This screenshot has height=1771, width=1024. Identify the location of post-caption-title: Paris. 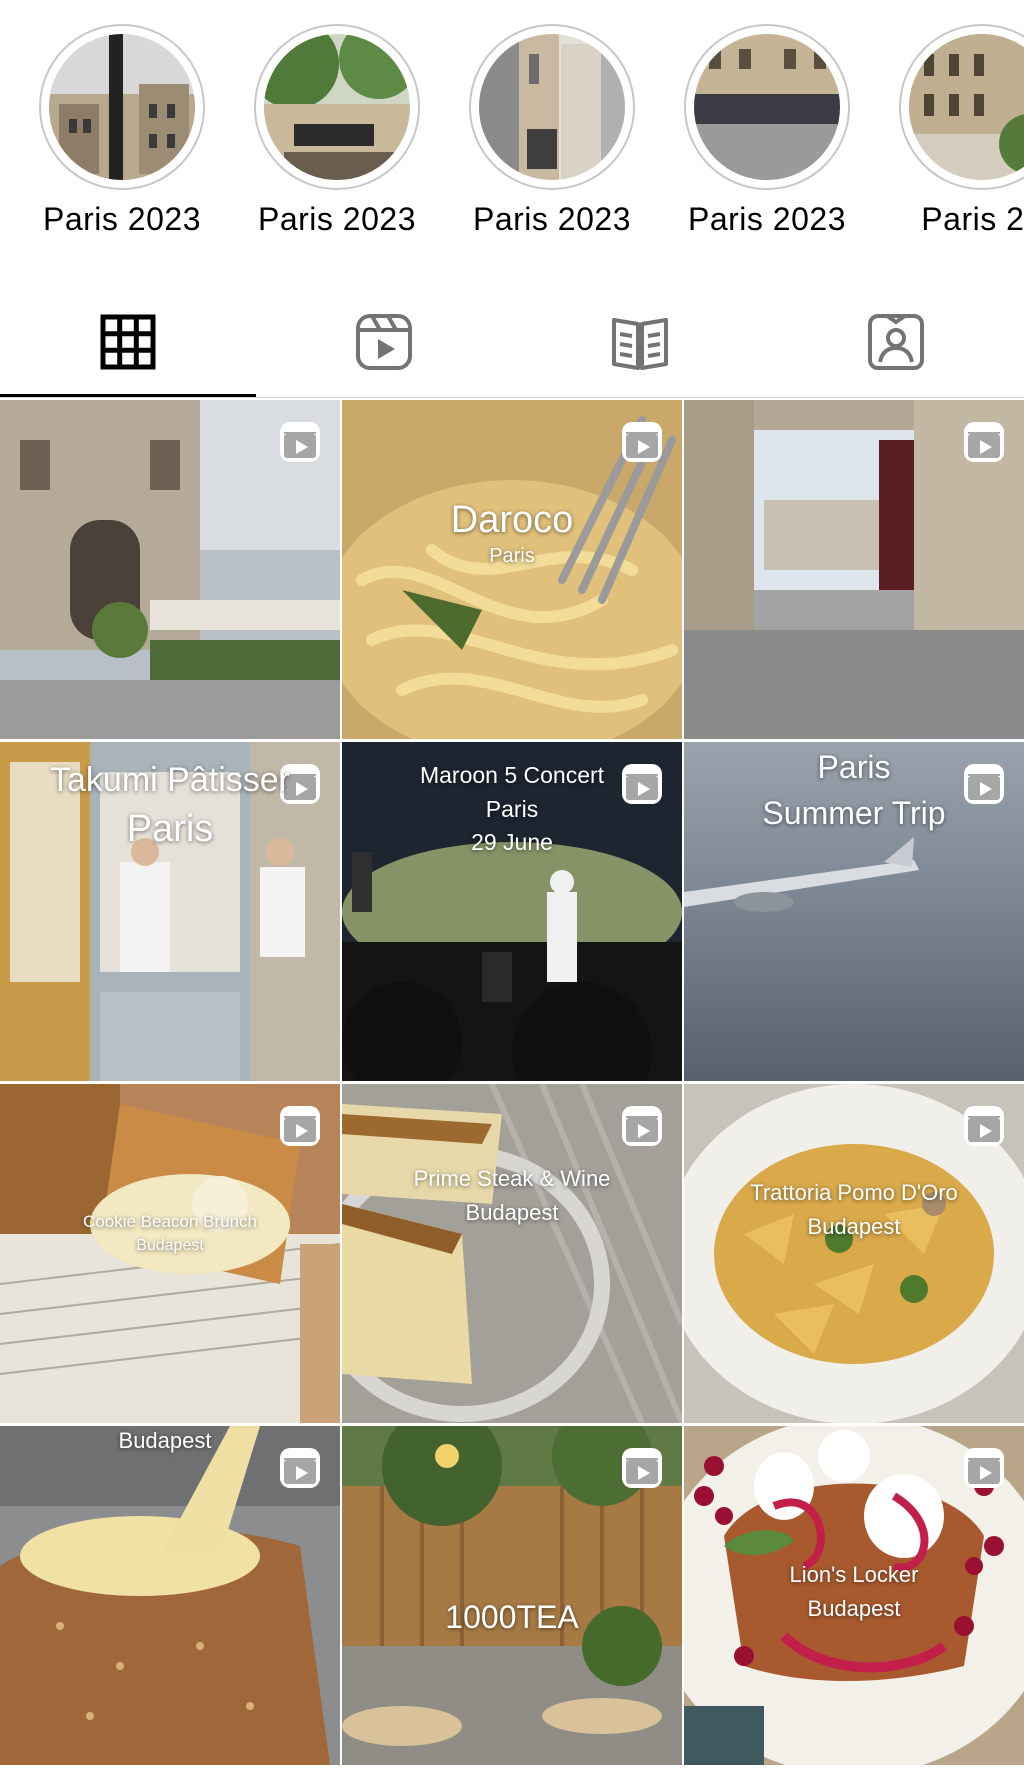
(854, 767).